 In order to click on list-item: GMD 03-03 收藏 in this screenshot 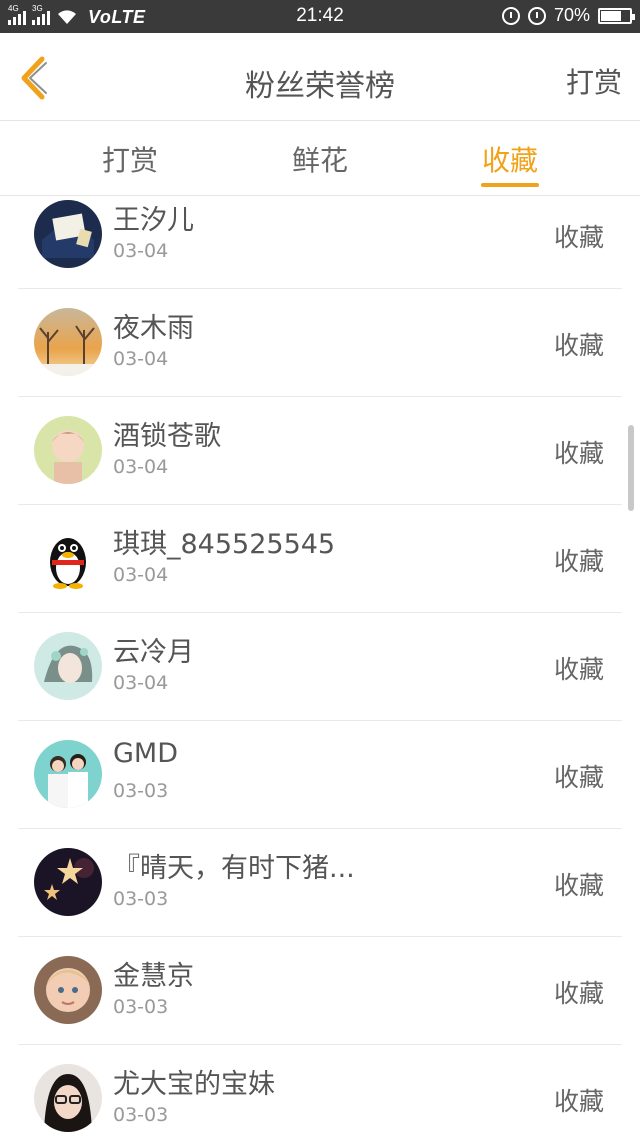, I will do `click(320, 774)`.